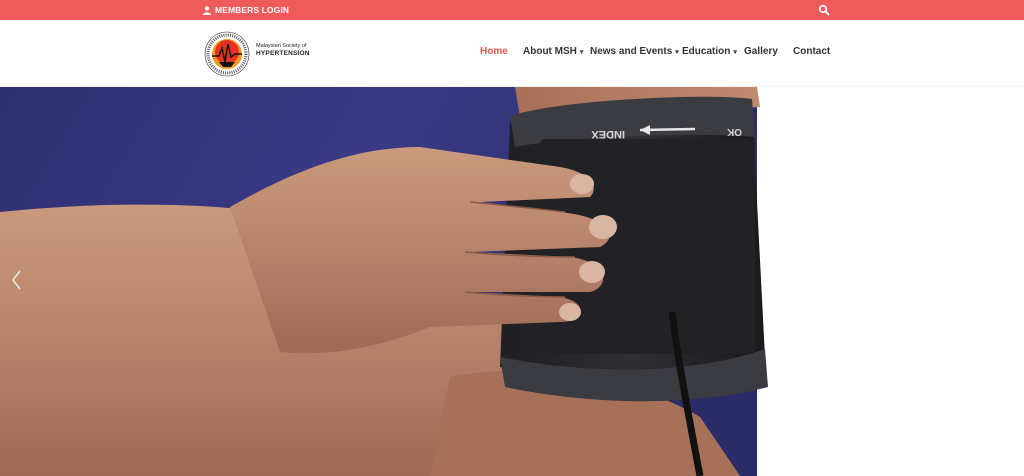 The image size is (1024, 476). What do you see at coordinates (734, 131) in the screenshot?
I see `cuff-text-ok: OK` at bounding box center [734, 131].